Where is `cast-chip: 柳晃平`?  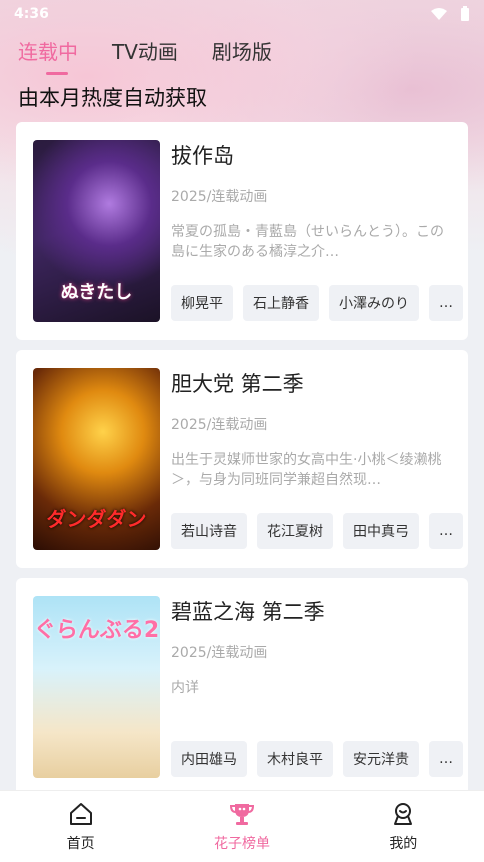
cast-chip: 柳晃平 is located at coordinates (202, 303).